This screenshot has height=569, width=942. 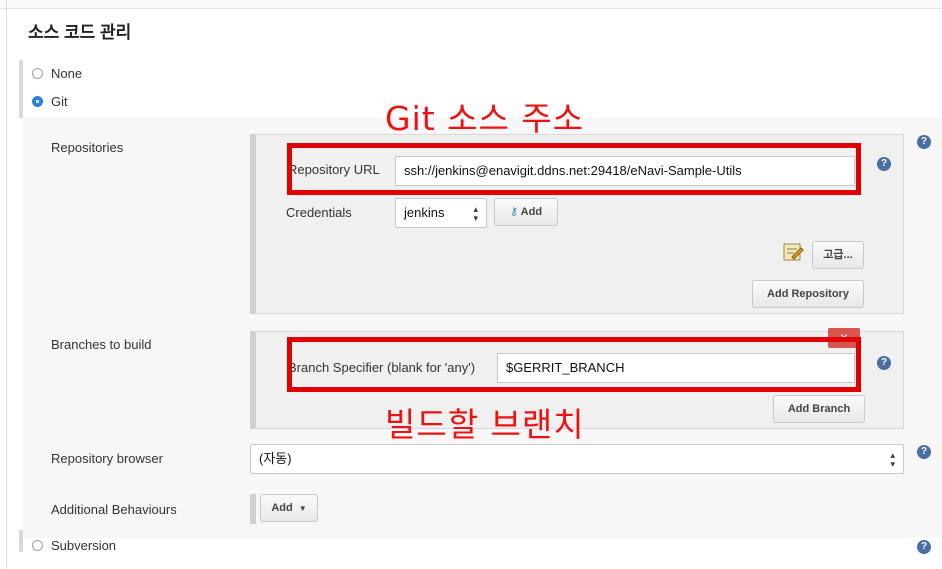 I want to click on branches-label: Branches to build, so click(x=101, y=344).